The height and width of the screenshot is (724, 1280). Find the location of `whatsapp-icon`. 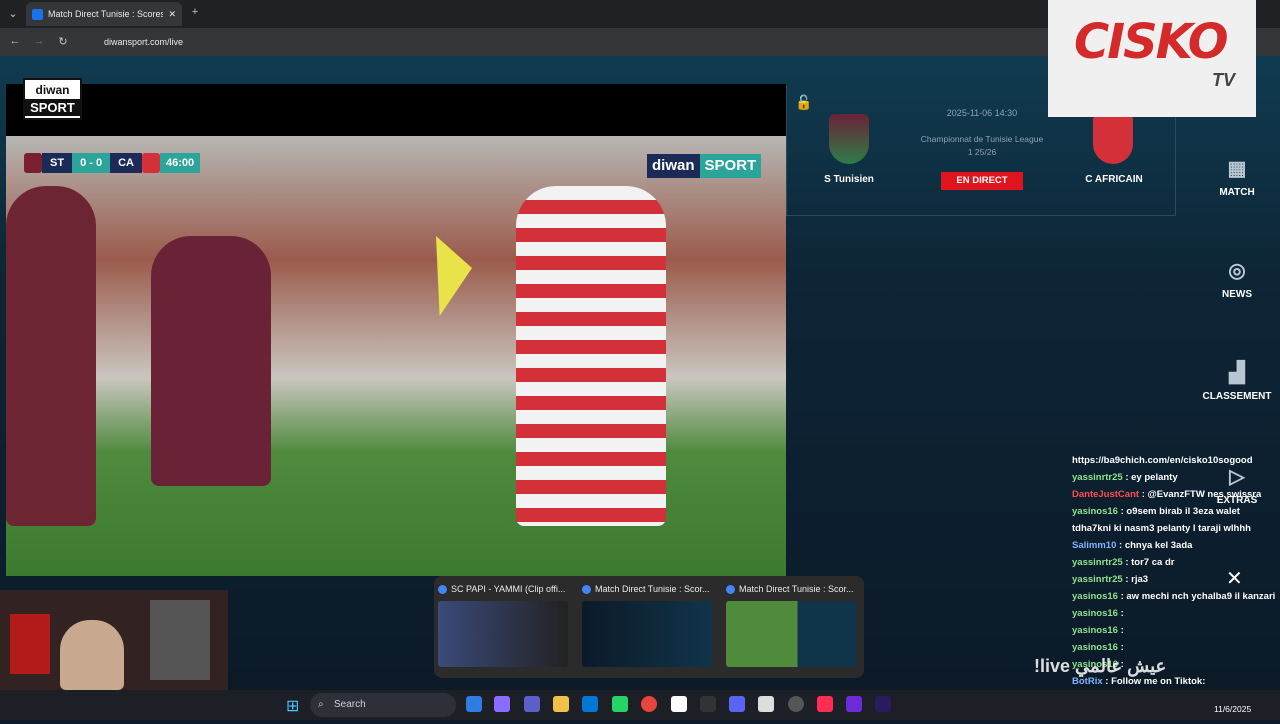

whatsapp-icon is located at coordinates (620, 704).